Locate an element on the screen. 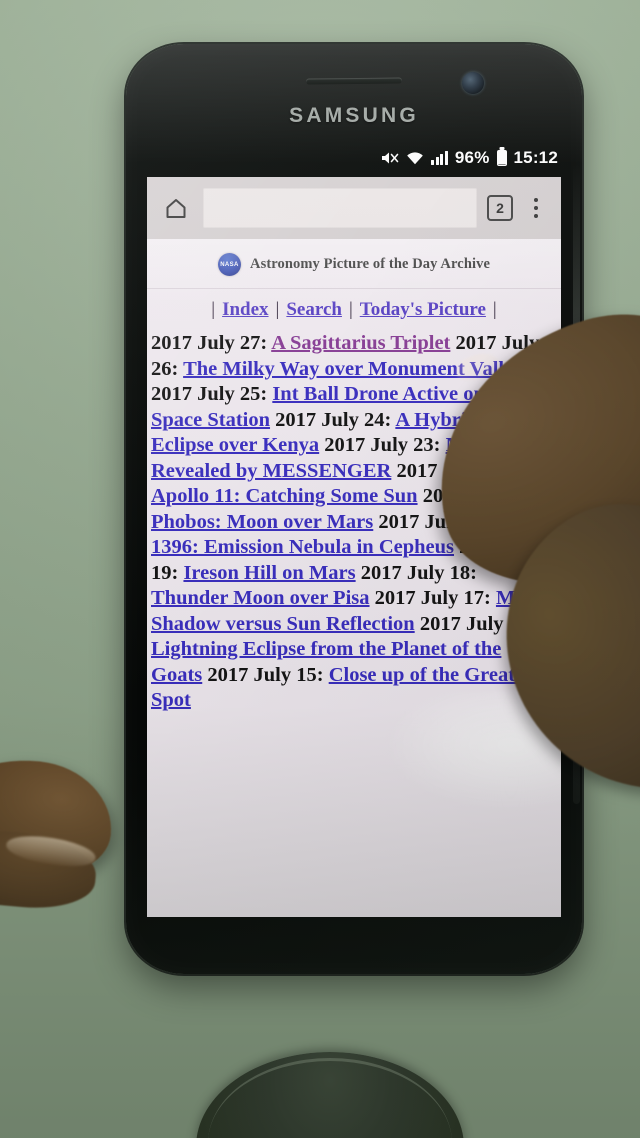 The image size is (640, 1138). wifi-icon is located at coordinates (415, 158).